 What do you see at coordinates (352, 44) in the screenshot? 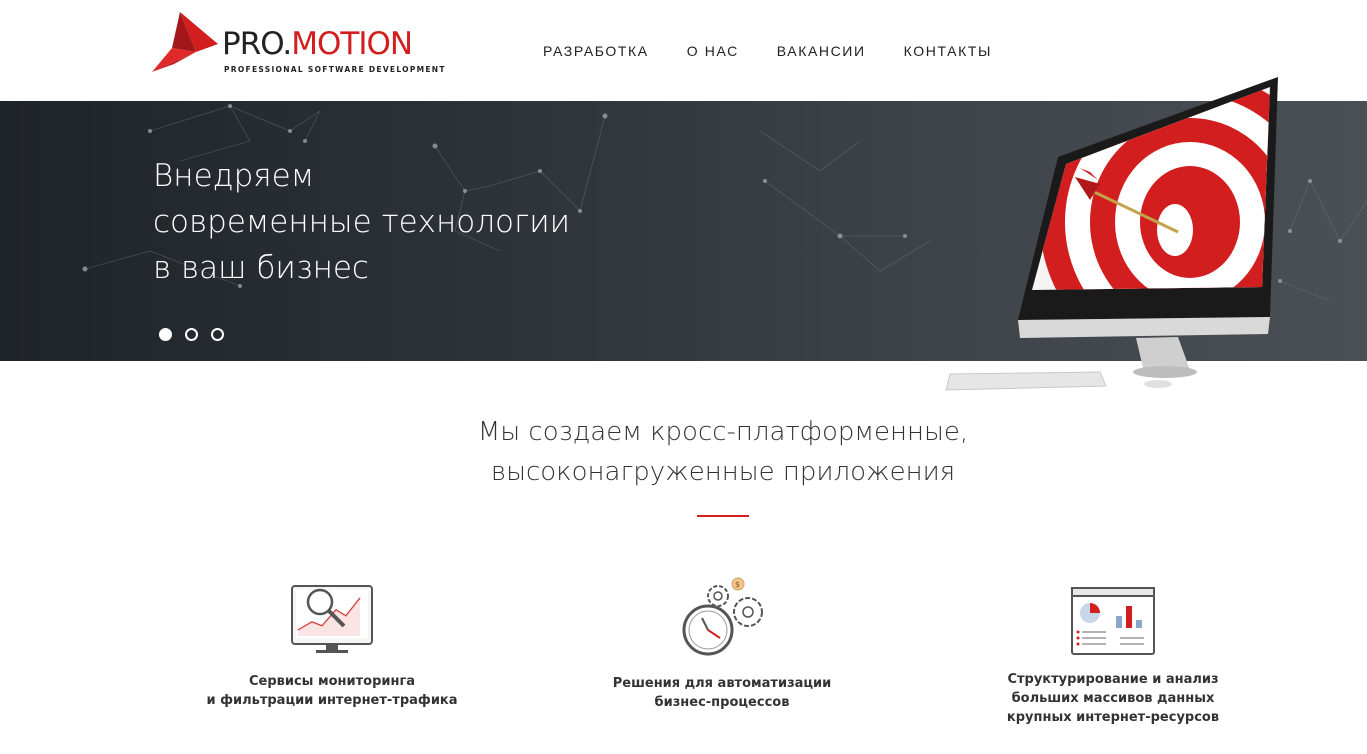
I see `logo-motion-text: MOTION` at bounding box center [352, 44].